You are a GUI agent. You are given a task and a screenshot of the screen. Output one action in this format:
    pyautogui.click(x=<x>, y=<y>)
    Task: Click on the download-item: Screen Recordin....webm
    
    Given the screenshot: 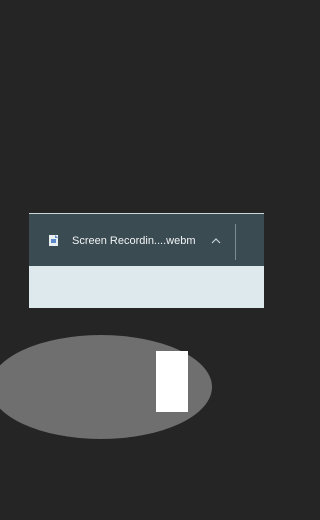 What is the action you would take?
    pyautogui.click(x=132, y=240)
    